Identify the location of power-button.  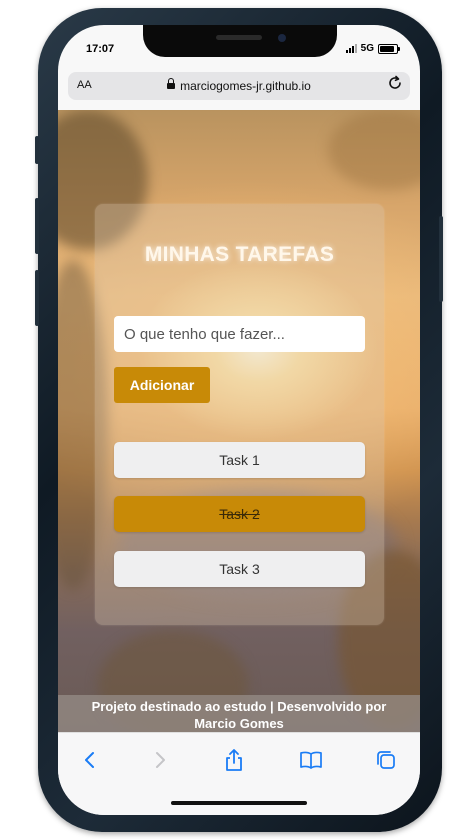
(441, 259).